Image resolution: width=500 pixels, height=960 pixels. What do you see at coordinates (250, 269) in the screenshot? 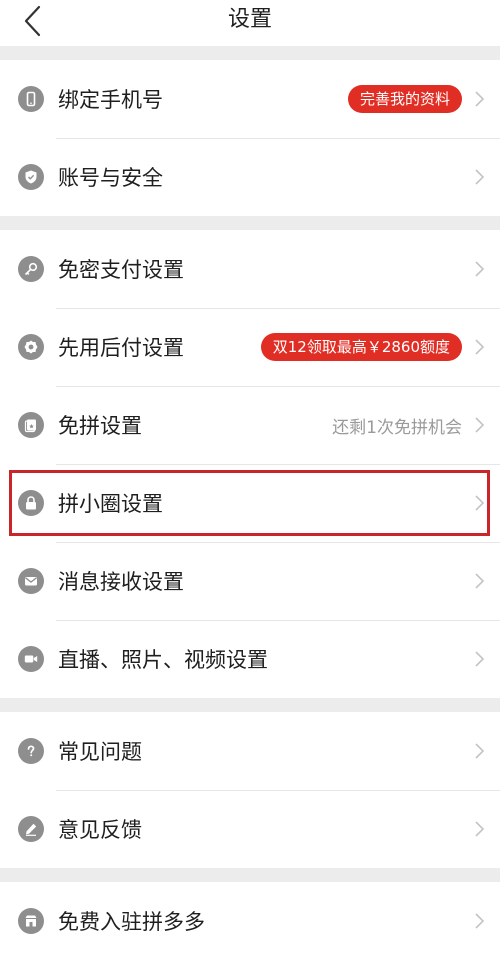
I see `row-password-free-pay: 免密支付设置` at bounding box center [250, 269].